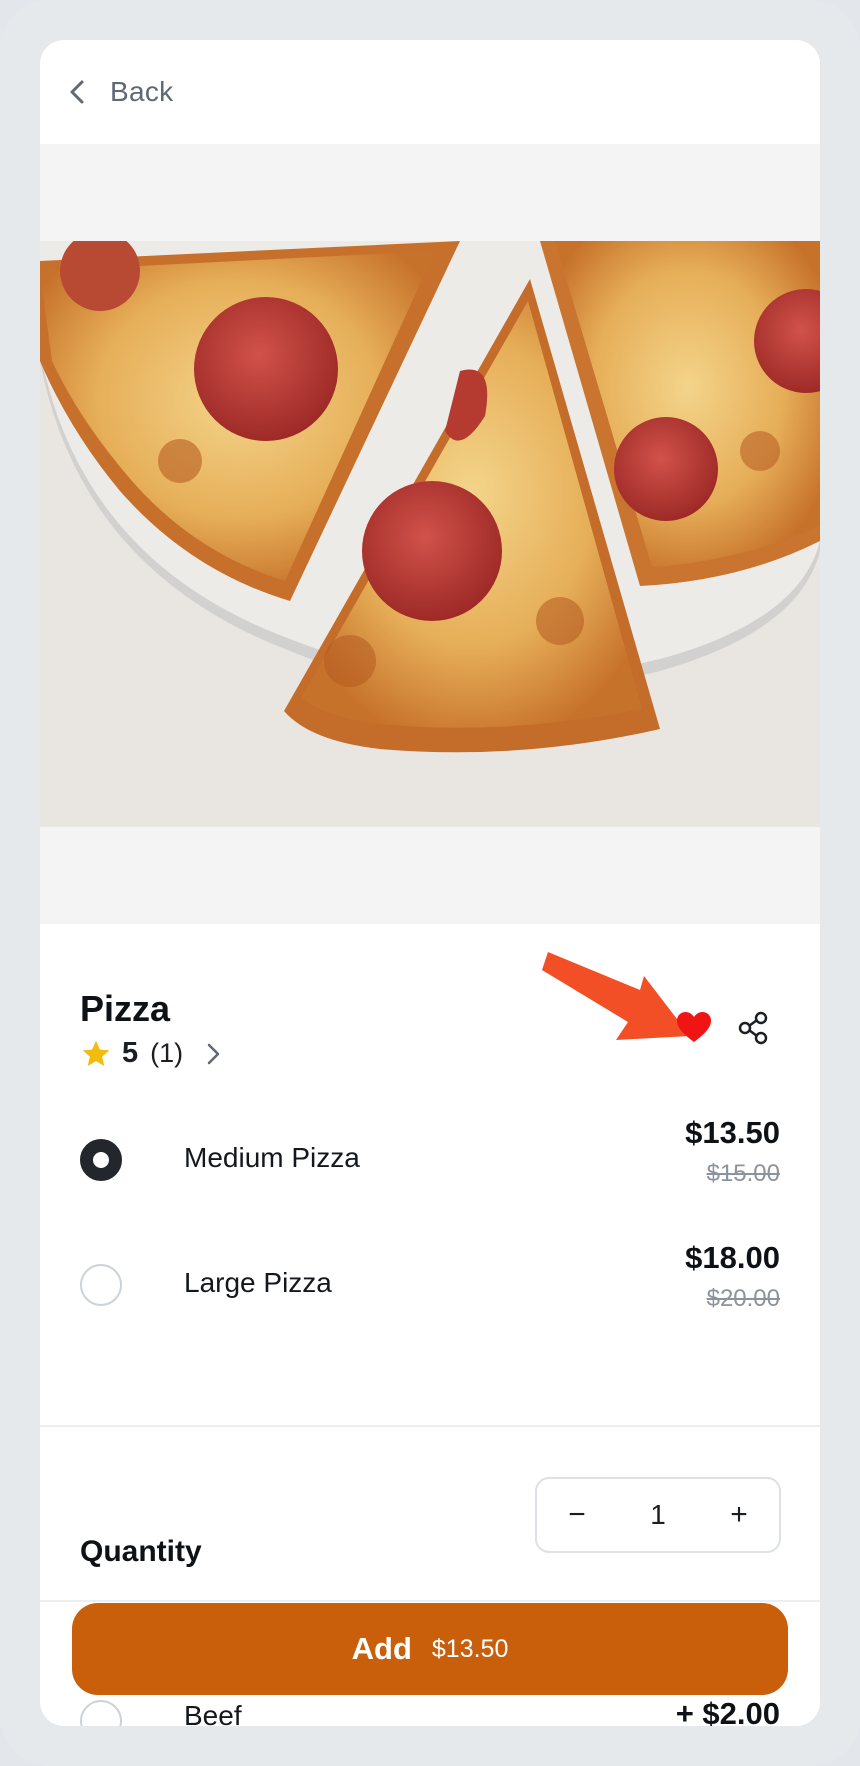 This screenshot has width=860, height=1766. Describe the element at coordinates (430, 1649) in the screenshot. I see `add-to-cart-button: Add $13.50` at that location.